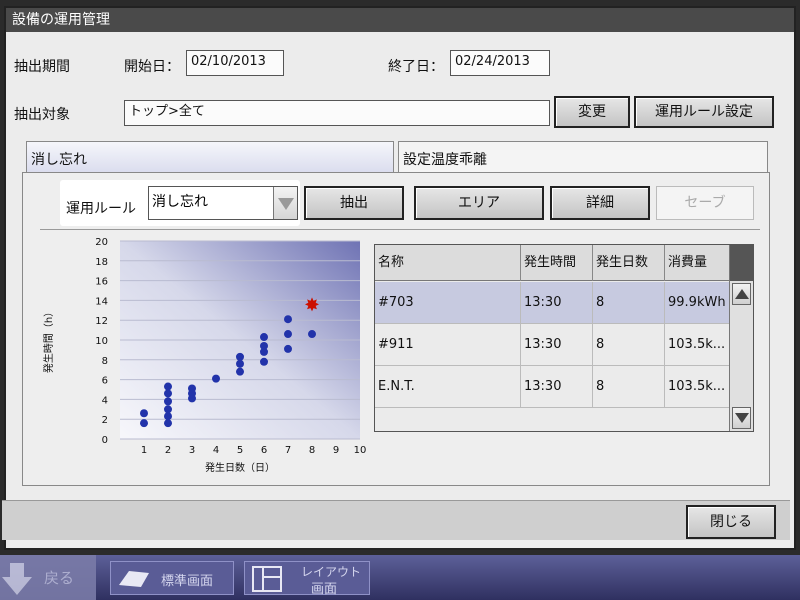 The width and height of the screenshot is (800, 600). What do you see at coordinates (285, 203) in the screenshot?
I see `chevron-down-icon` at bounding box center [285, 203].